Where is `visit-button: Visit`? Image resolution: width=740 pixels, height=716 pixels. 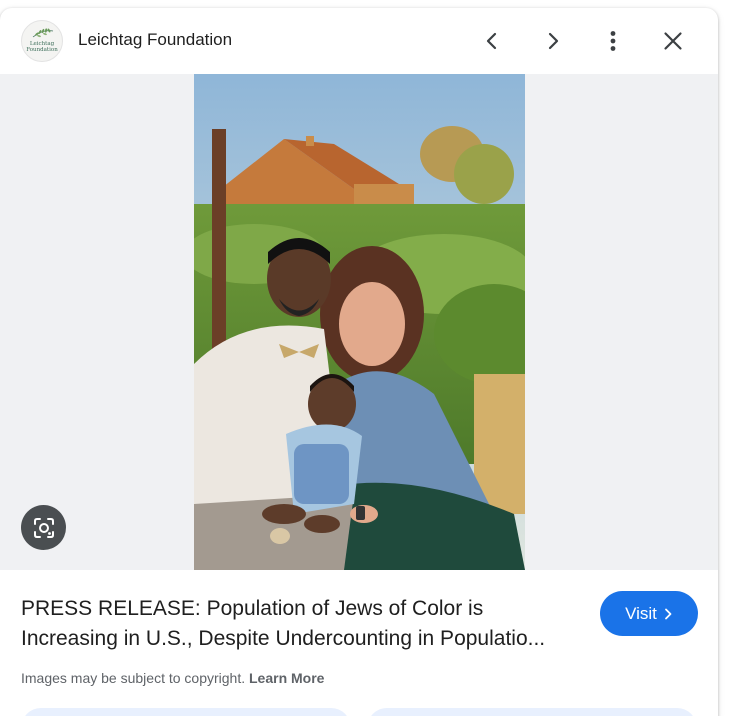 visit-button: Visit is located at coordinates (649, 613).